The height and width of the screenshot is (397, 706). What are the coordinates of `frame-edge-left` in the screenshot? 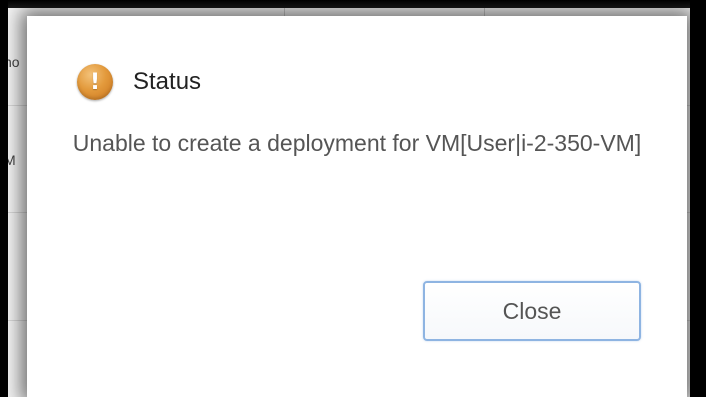 It's located at (4, 198).